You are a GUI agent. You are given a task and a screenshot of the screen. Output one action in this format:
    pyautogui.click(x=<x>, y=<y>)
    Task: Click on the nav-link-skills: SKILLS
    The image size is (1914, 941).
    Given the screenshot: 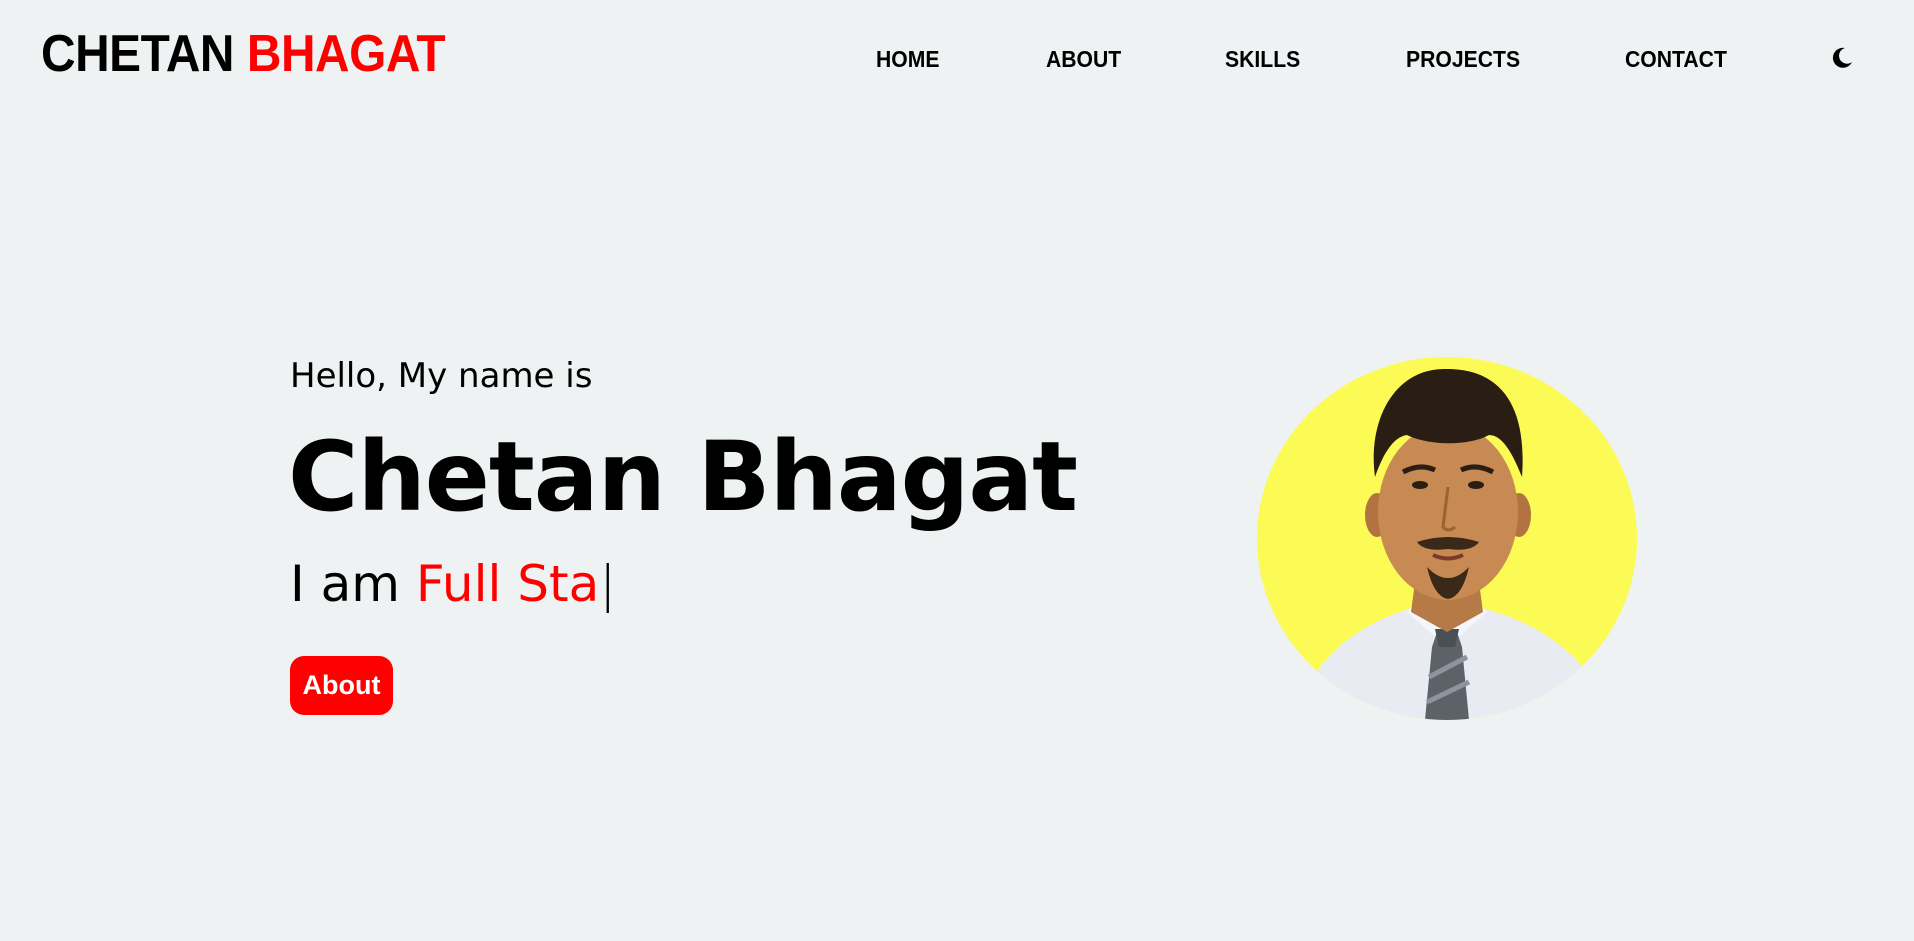 What is the action you would take?
    pyautogui.click(x=1262, y=59)
    